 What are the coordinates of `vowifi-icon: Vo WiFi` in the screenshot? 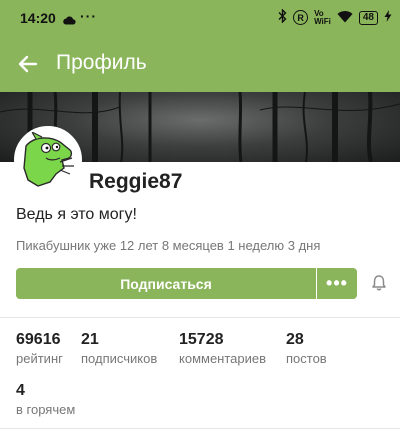 It's located at (322, 17).